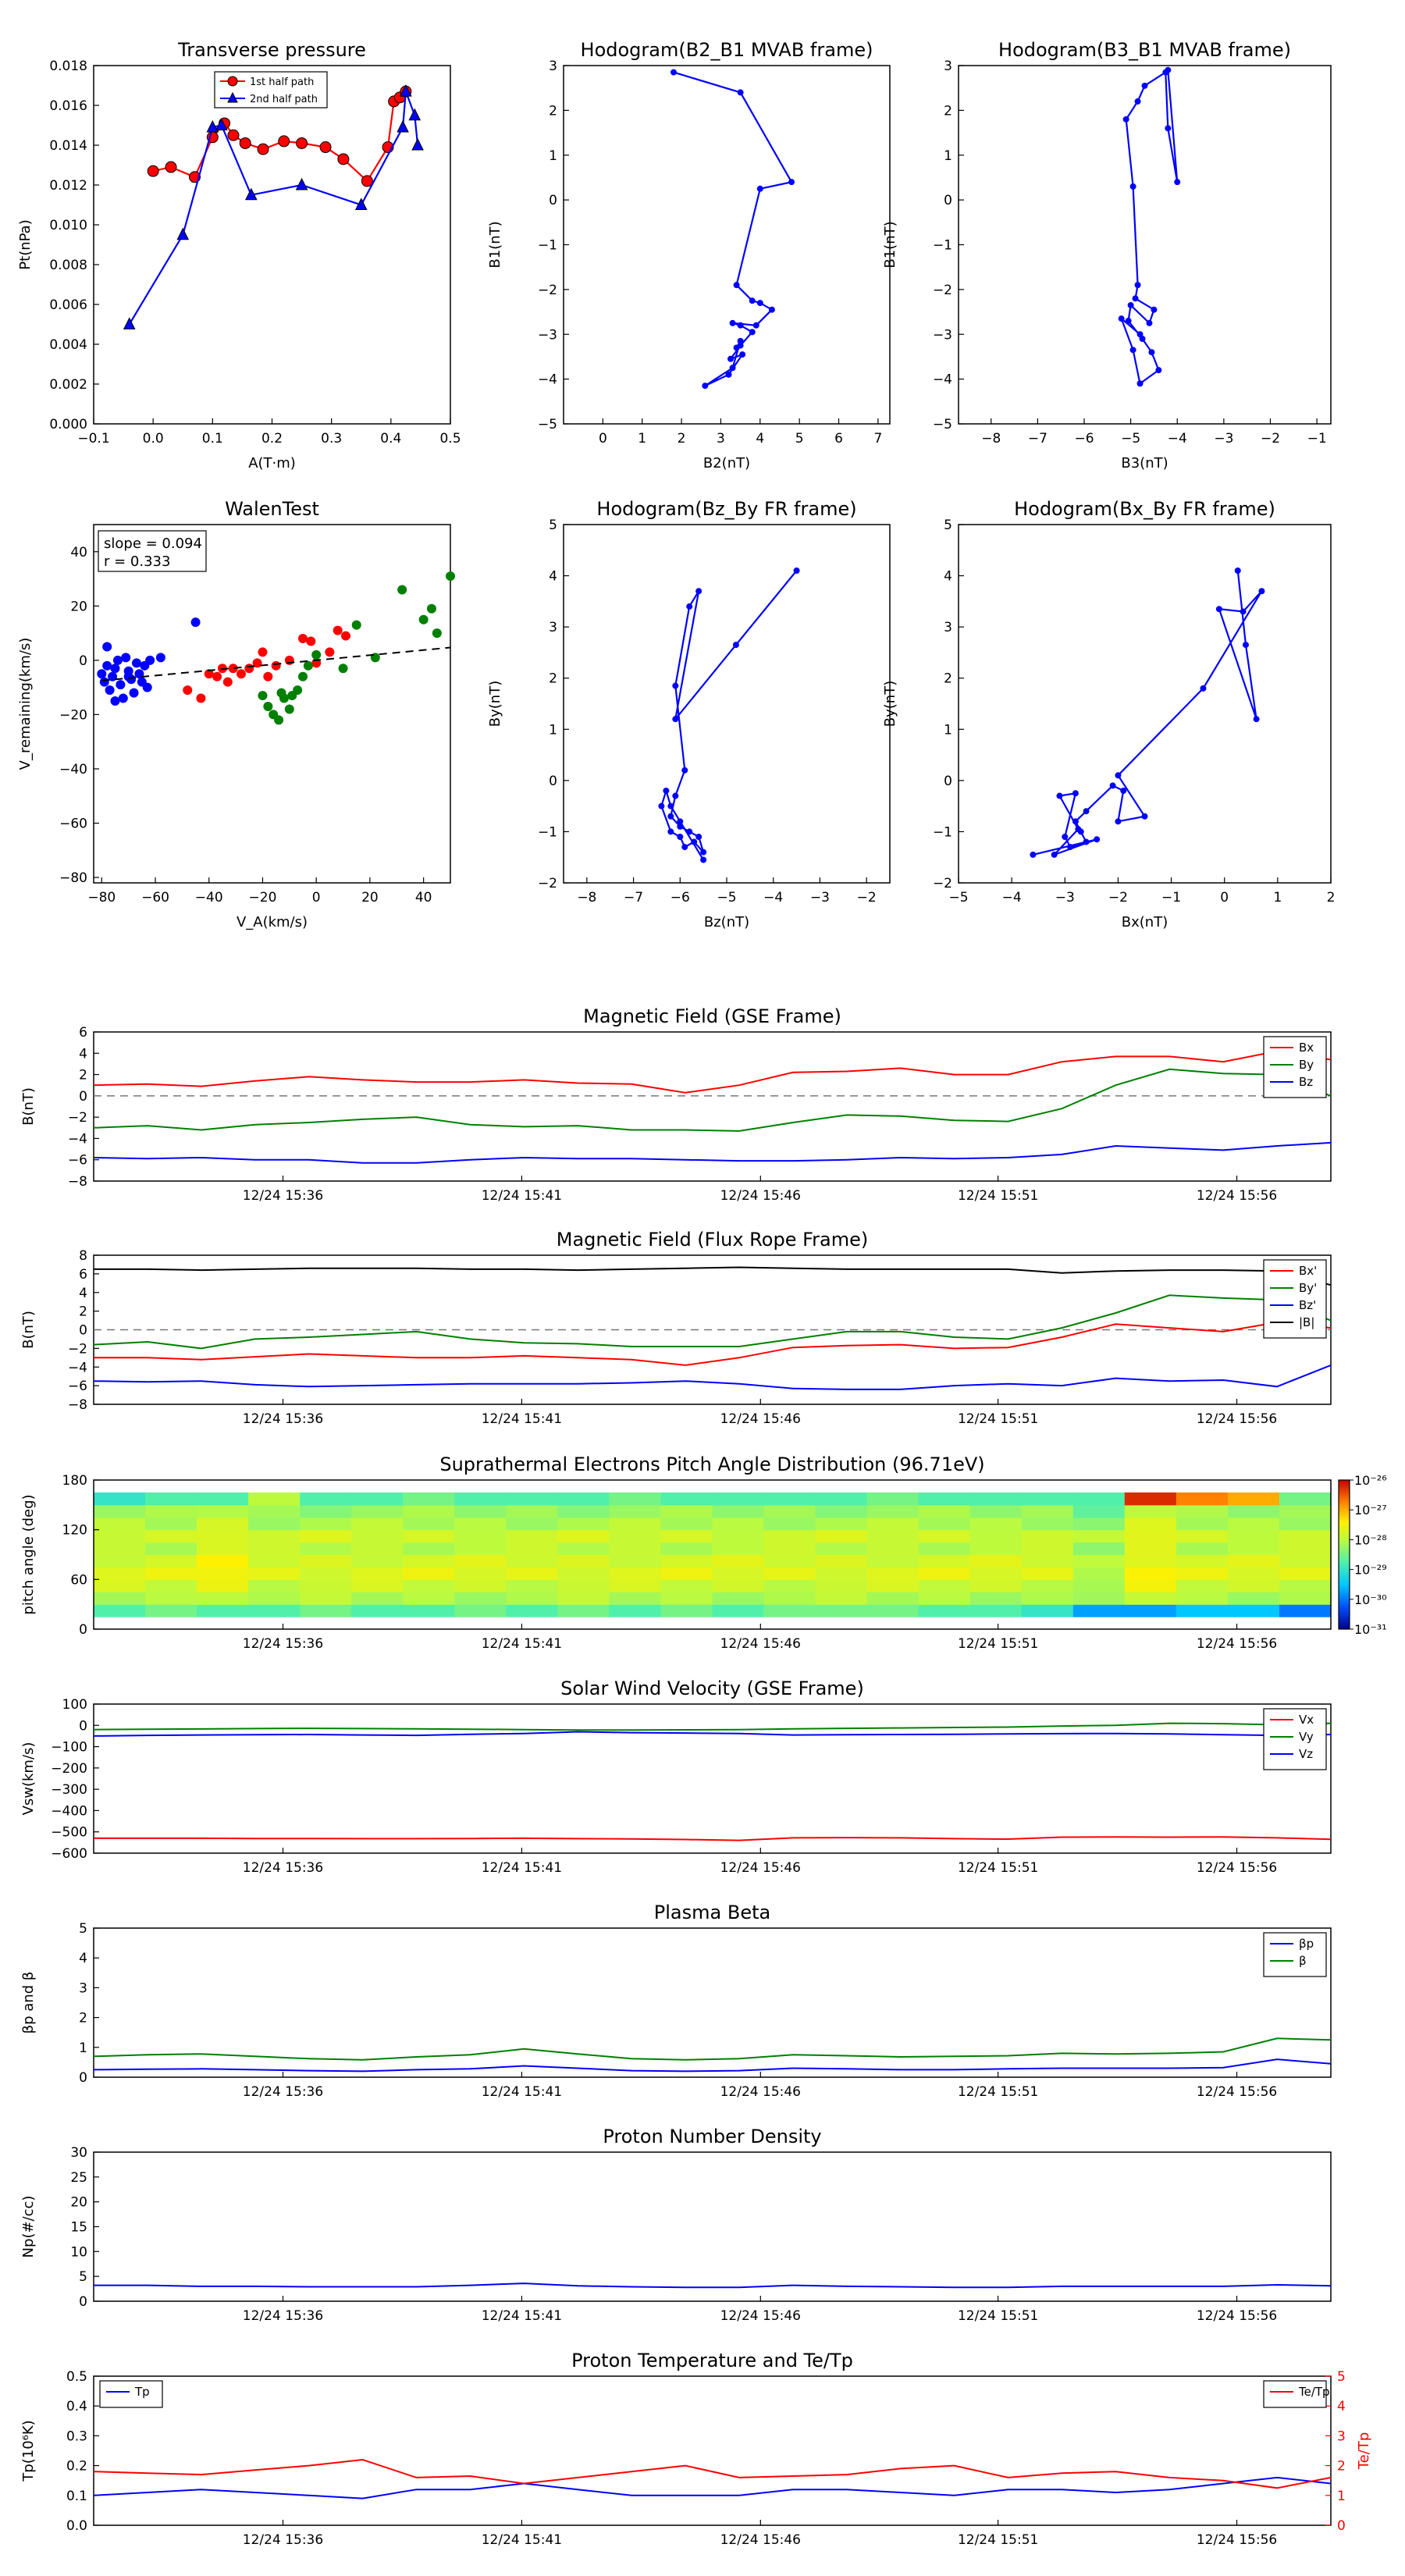  What do you see at coordinates (1332, 898) in the screenshot?
I see `x-tick-label: 2` at bounding box center [1332, 898].